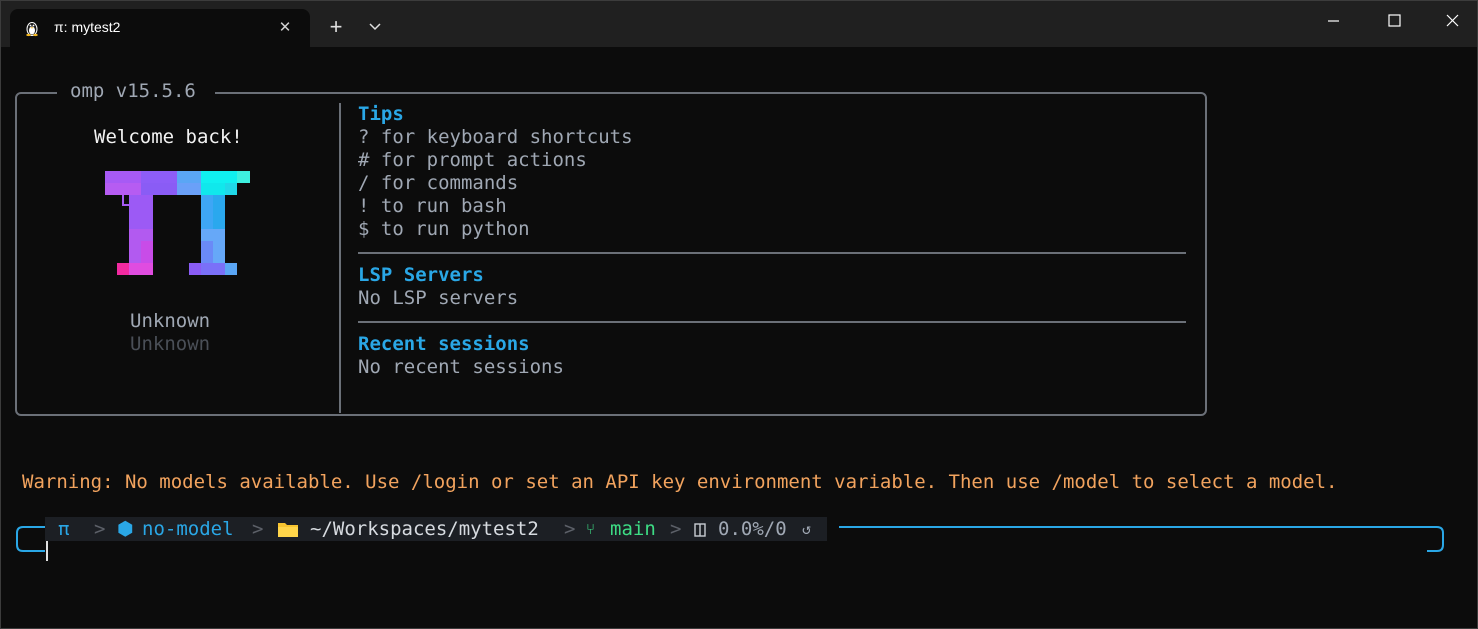  I want to click on lsp-text: No LSP servers, so click(438, 298).